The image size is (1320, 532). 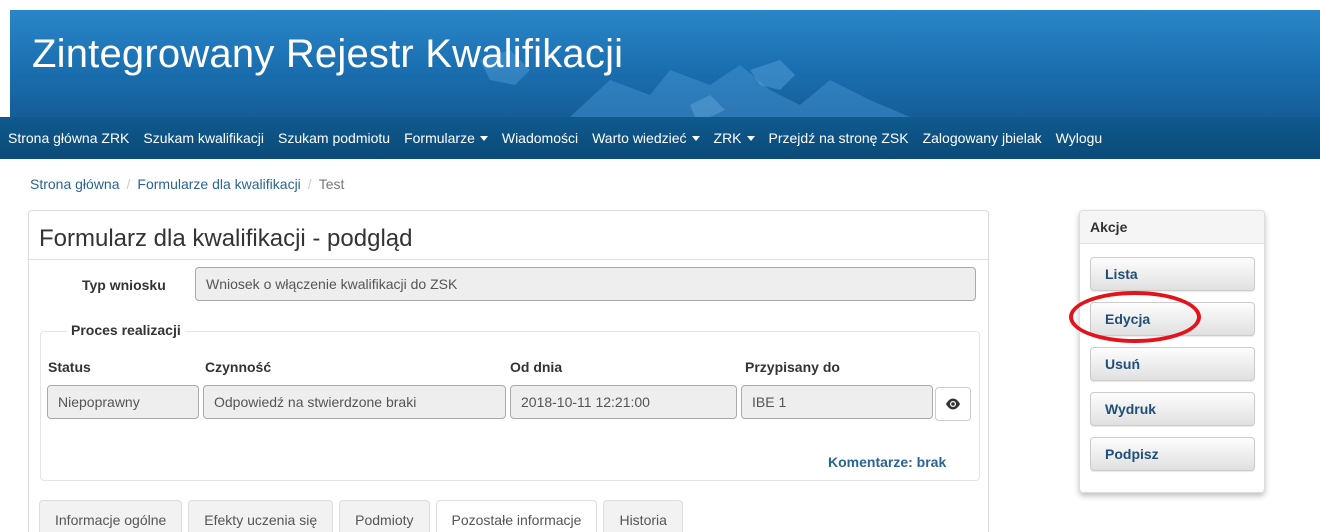 I want to click on nav-home: Strona główna ZRK, so click(x=68, y=138).